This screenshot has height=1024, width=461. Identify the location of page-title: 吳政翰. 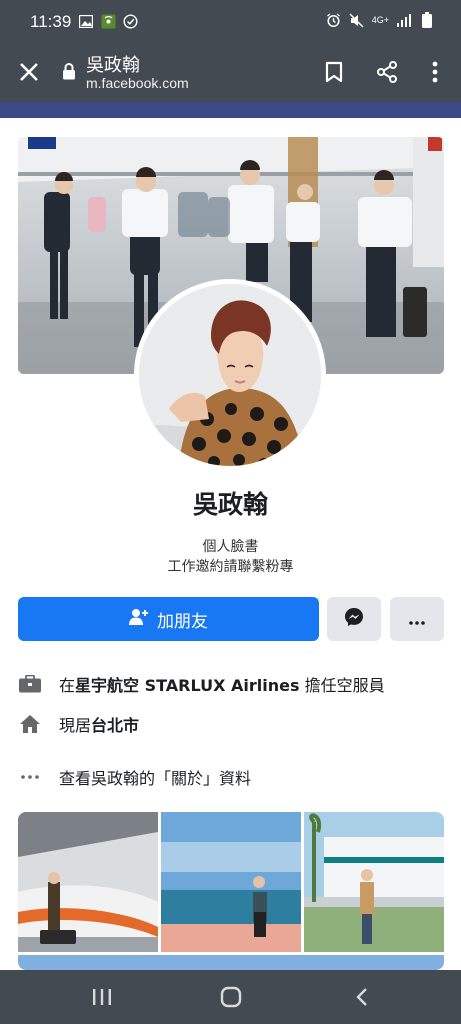
(113, 65).